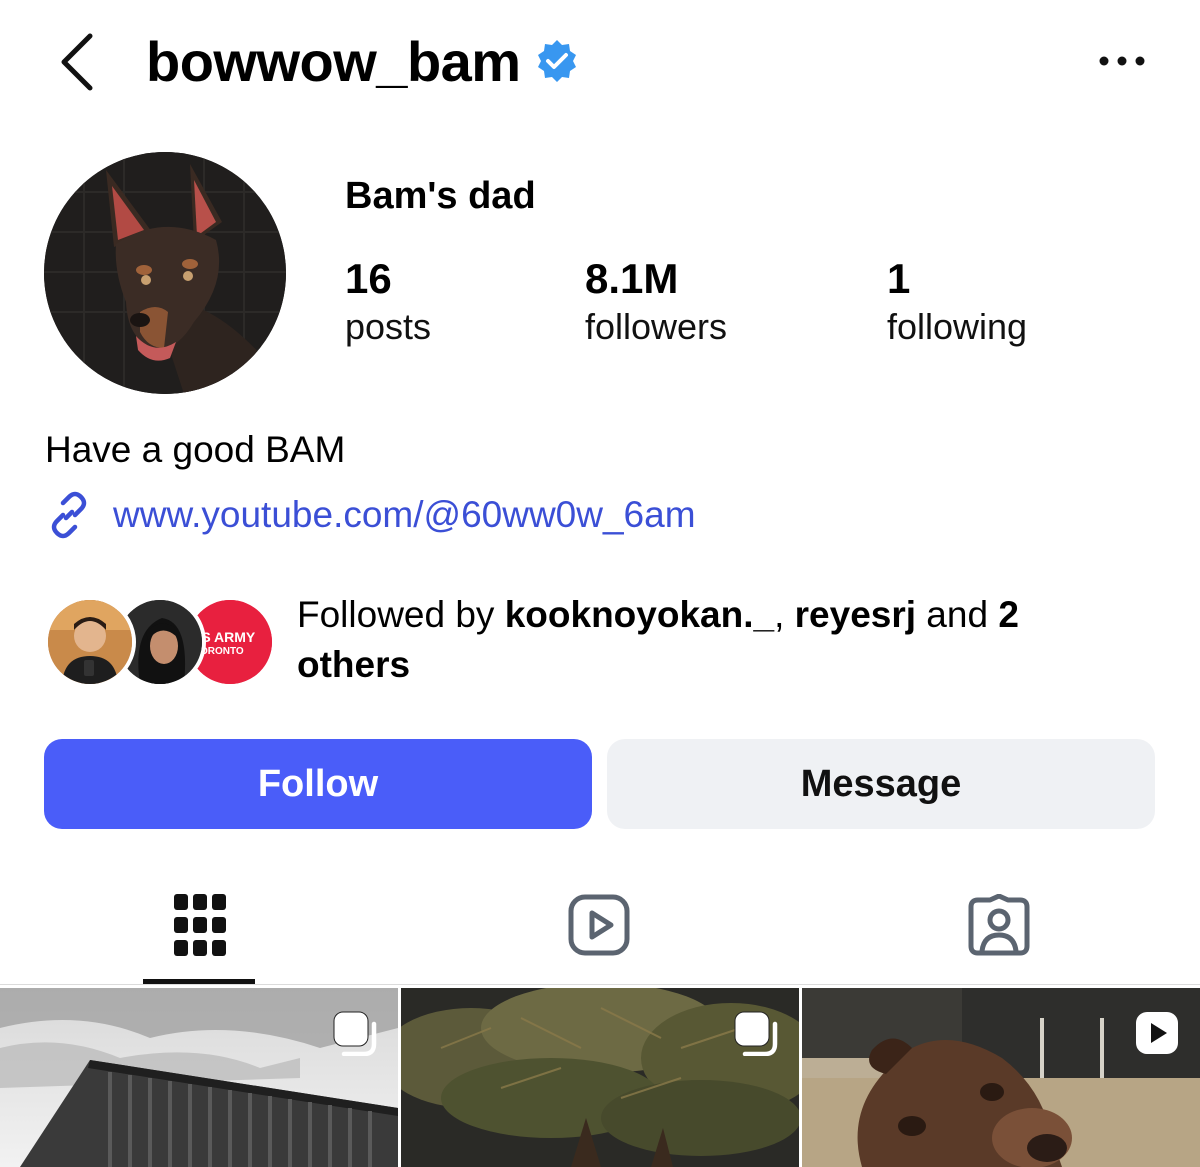  I want to click on back-button, so click(77, 62).